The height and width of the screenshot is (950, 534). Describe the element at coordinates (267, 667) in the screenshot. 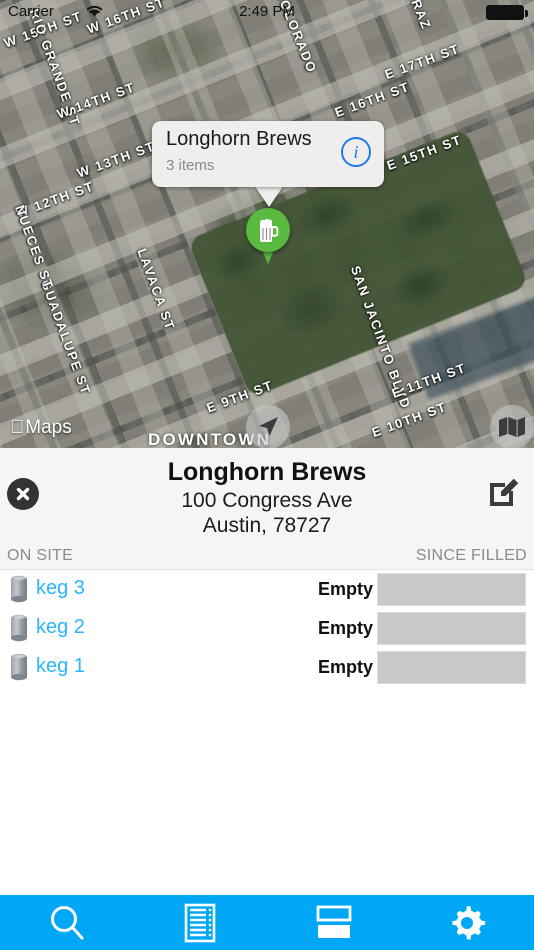

I see `table-row: keg 1 Empty` at that location.